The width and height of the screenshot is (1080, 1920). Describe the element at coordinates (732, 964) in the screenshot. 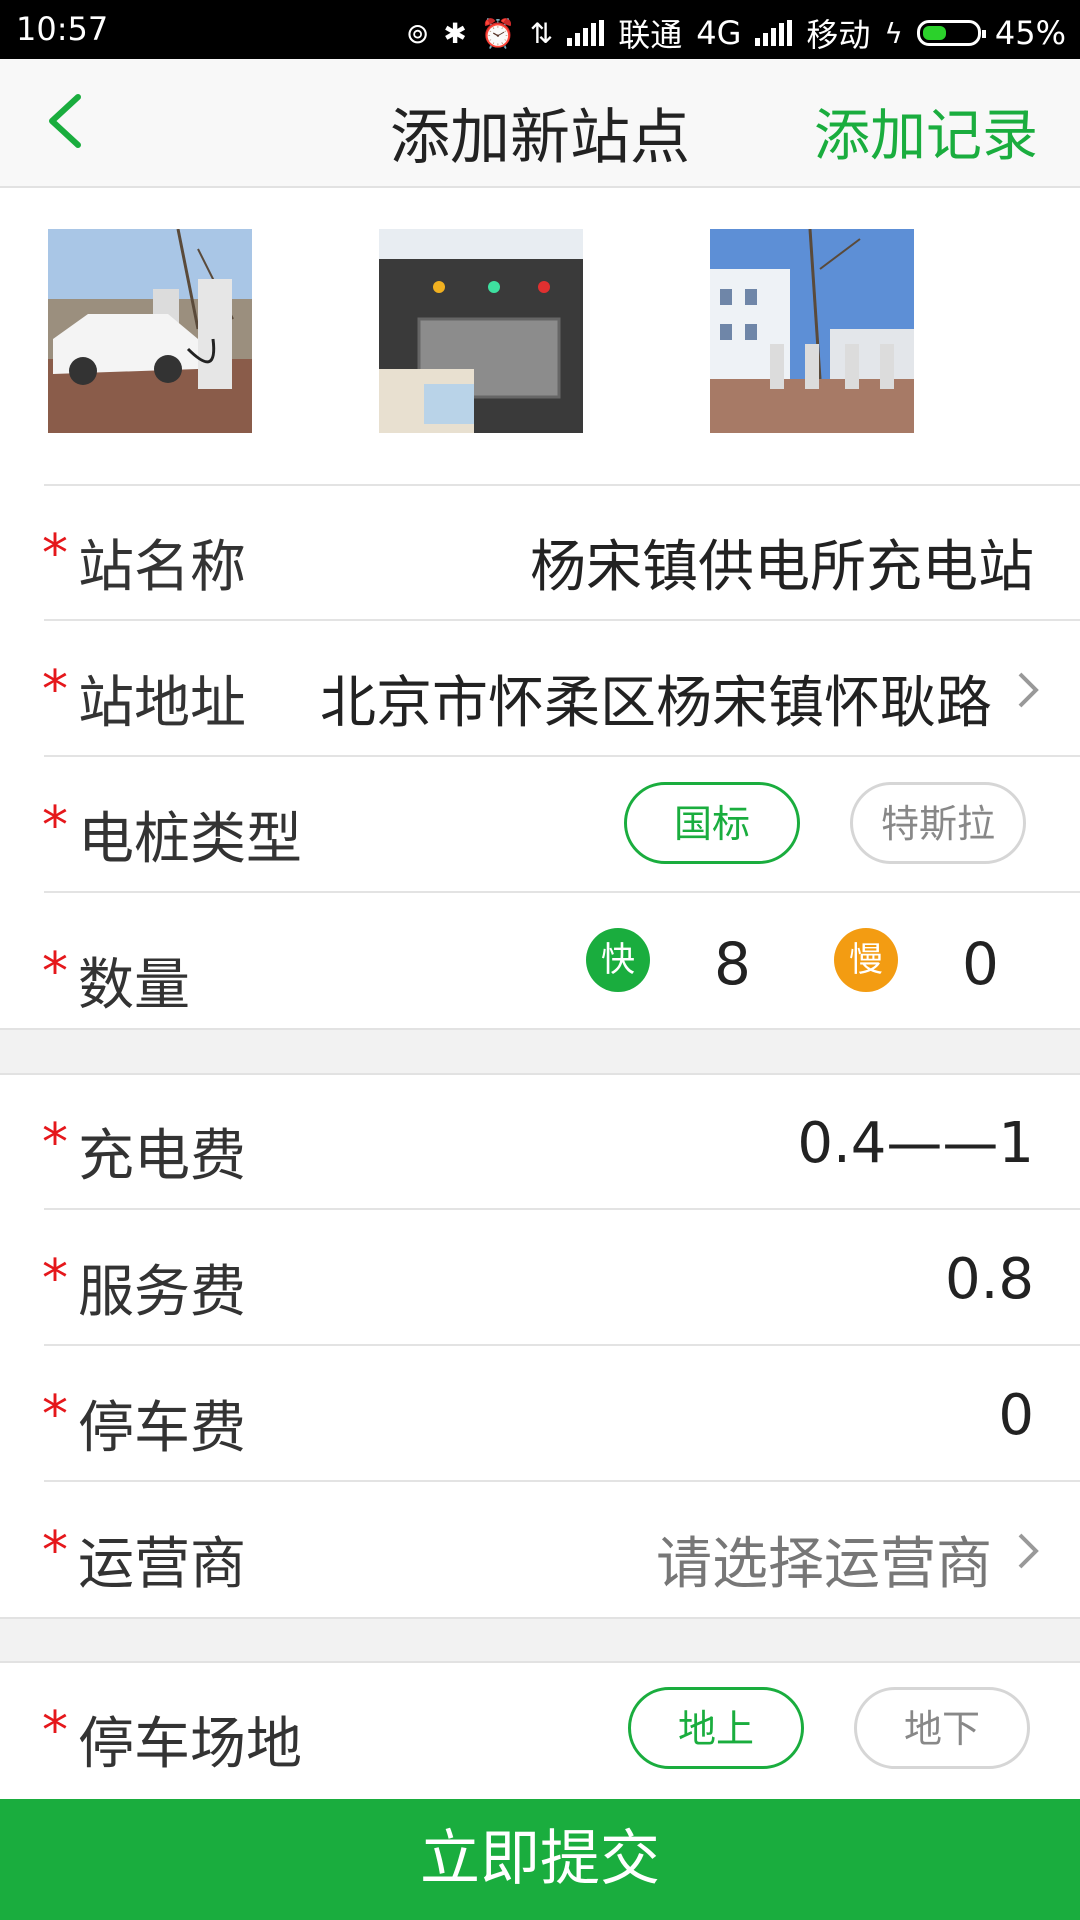

I see `fast-count-field: 8` at that location.